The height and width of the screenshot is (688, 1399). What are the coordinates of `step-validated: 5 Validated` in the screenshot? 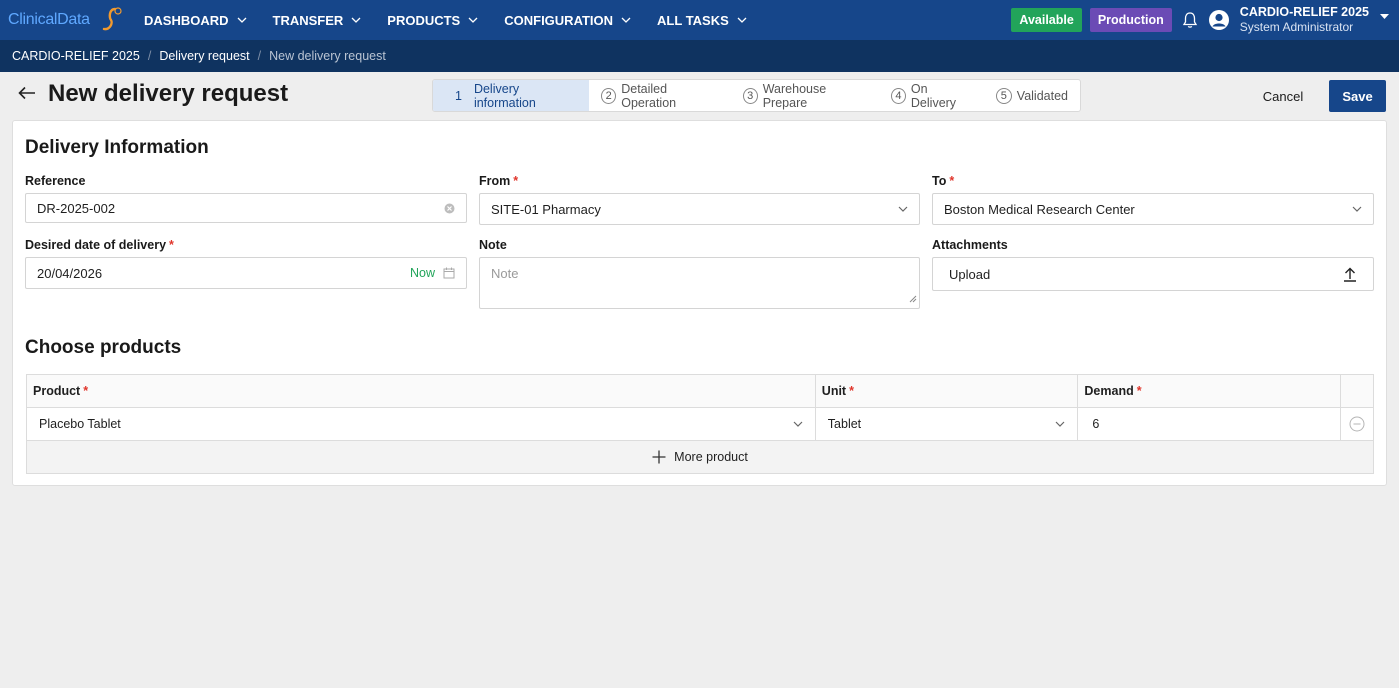 It's located at (1032, 95).